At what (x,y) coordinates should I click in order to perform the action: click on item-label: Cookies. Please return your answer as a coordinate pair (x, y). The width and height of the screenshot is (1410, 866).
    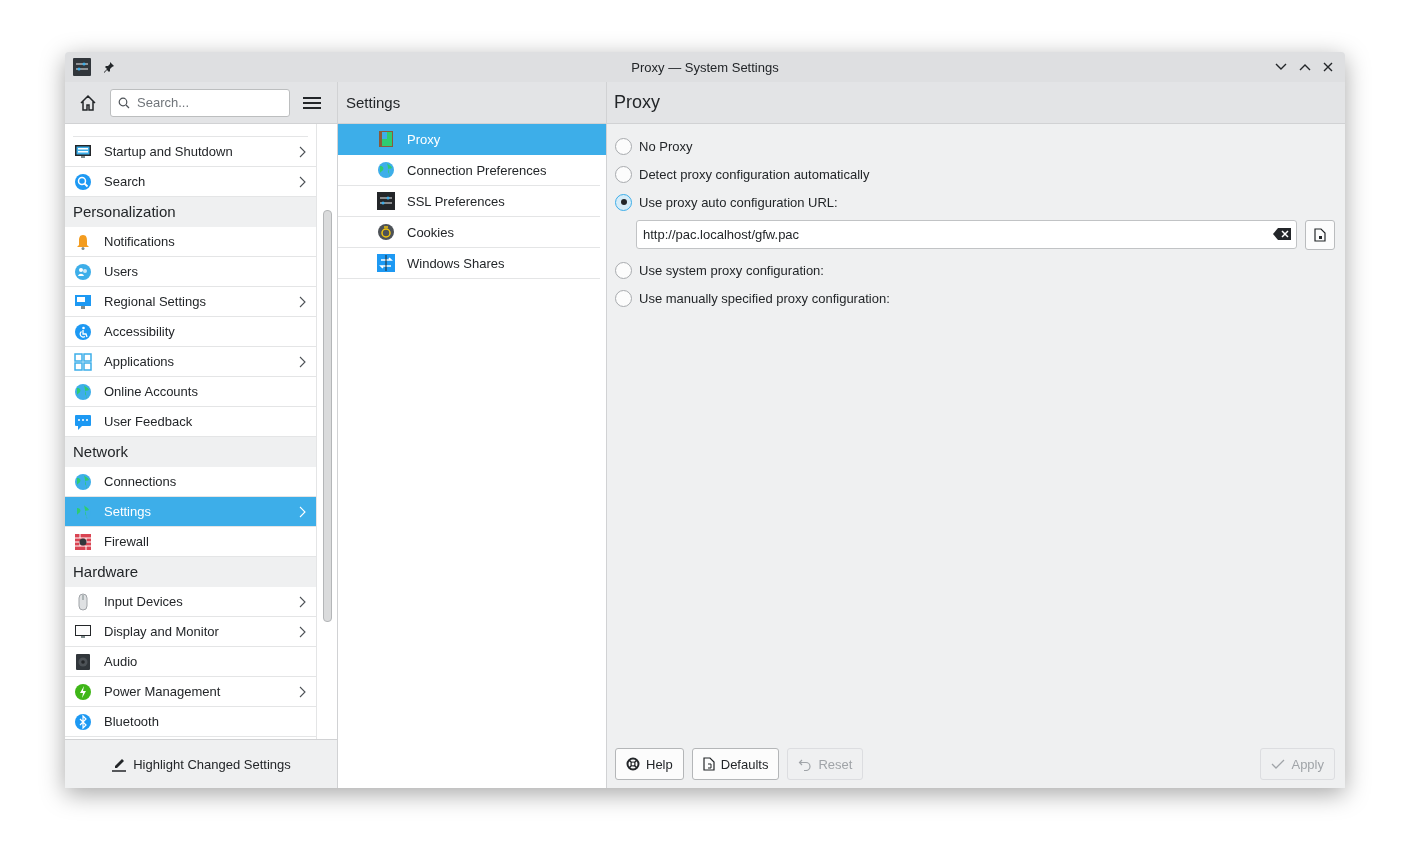
    Looking at the image, I should click on (430, 232).